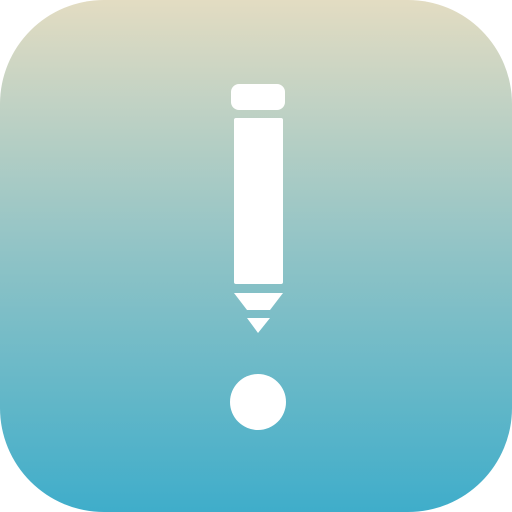 This screenshot has width=512, height=512. What do you see at coordinates (258, 201) in the screenshot?
I see `pencil-body` at bounding box center [258, 201].